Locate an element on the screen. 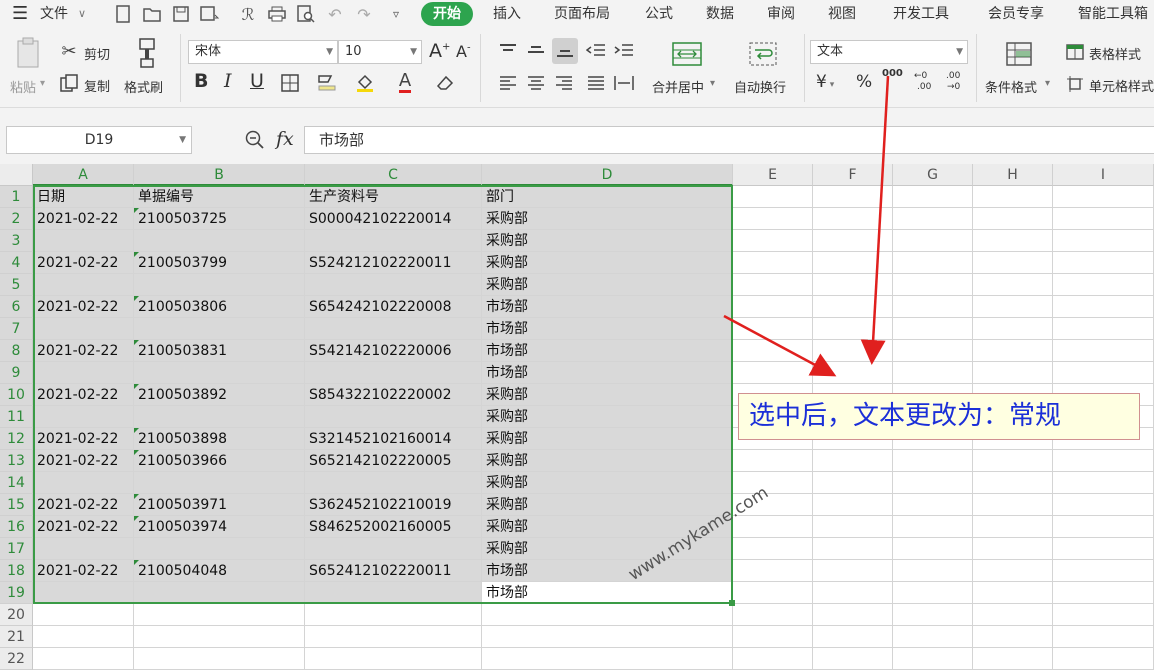  annotation-arrows is located at coordinates (806, 226).